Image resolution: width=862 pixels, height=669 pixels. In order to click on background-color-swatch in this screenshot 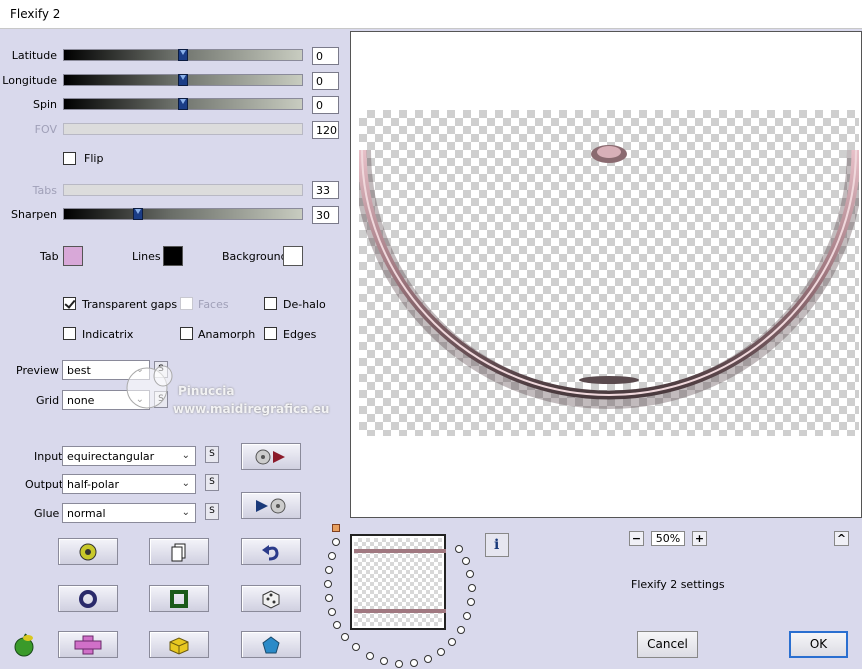, I will do `click(293, 256)`.